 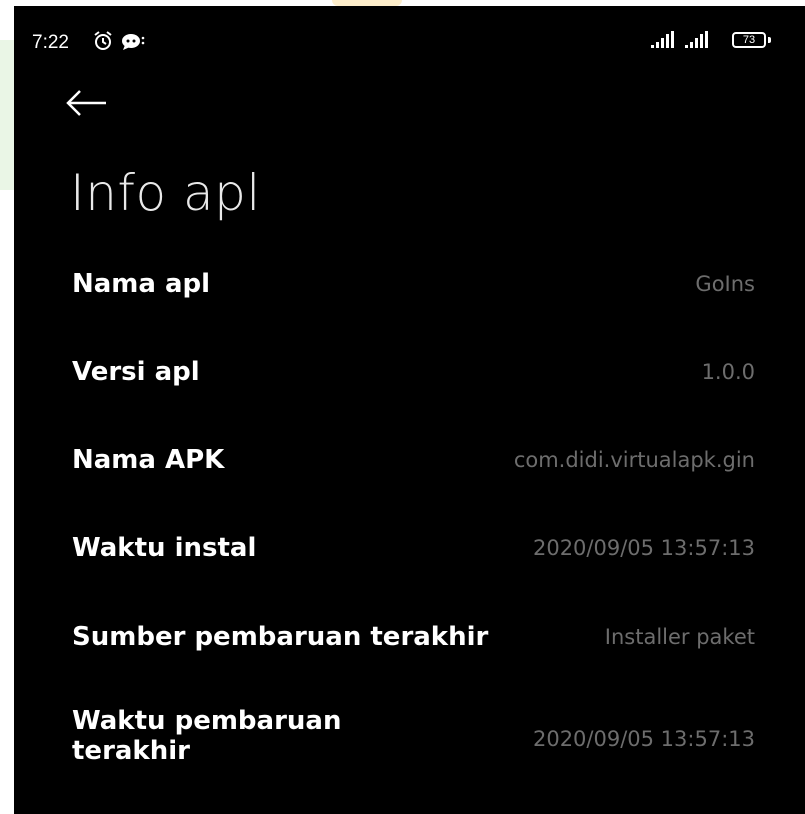 I want to click on info-label: Sumber pembaruan terakhir, so click(x=280, y=637).